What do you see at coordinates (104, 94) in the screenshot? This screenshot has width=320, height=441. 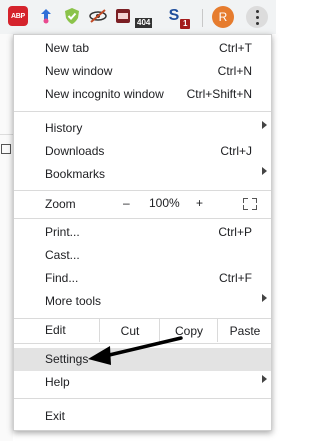 I see `menu-item-label: New incognito window` at bounding box center [104, 94].